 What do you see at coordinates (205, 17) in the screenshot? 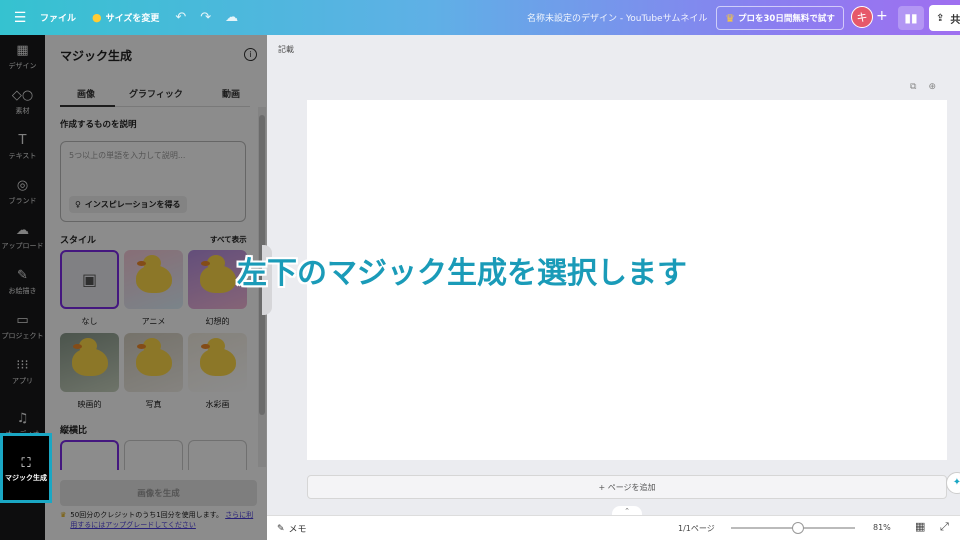
I see `redo-icon: ↷` at bounding box center [205, 17].